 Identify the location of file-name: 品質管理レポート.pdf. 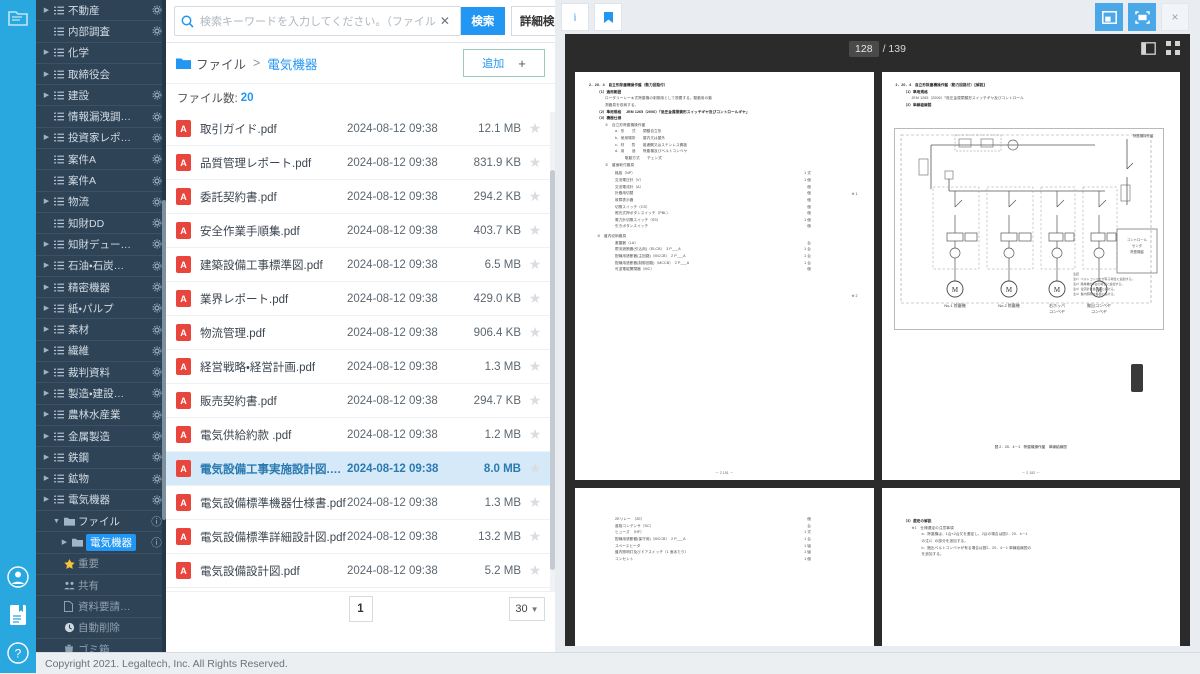
(273, 163).